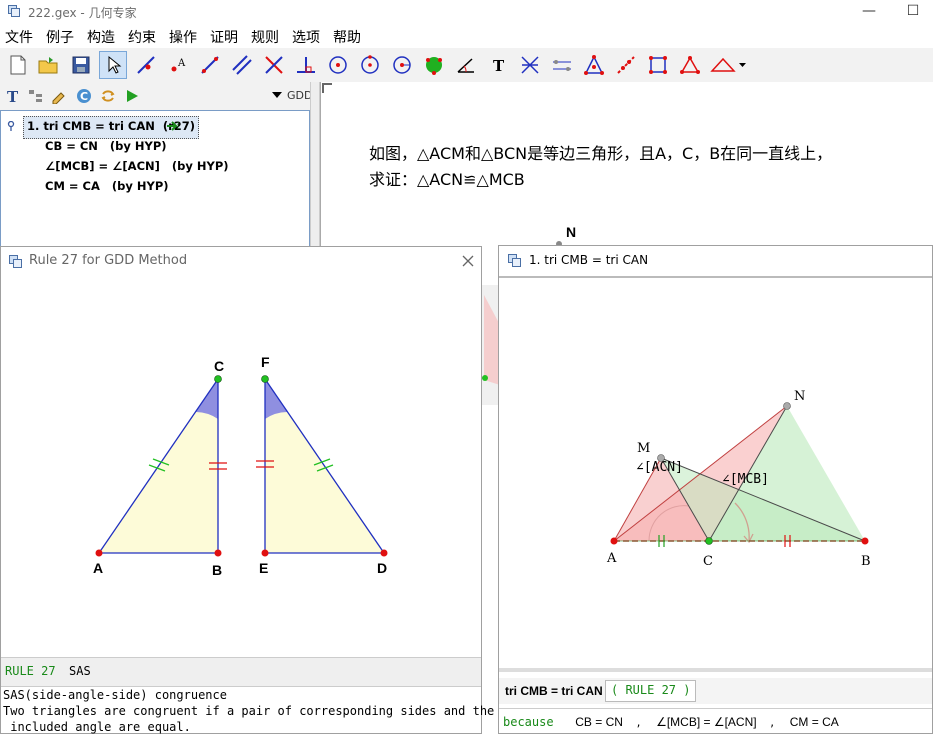 This screenshot has height=734, width=933. Describe the element at coordinates (599, 722) in the screenshot. I see `reason-1: CB = CN` at that location.